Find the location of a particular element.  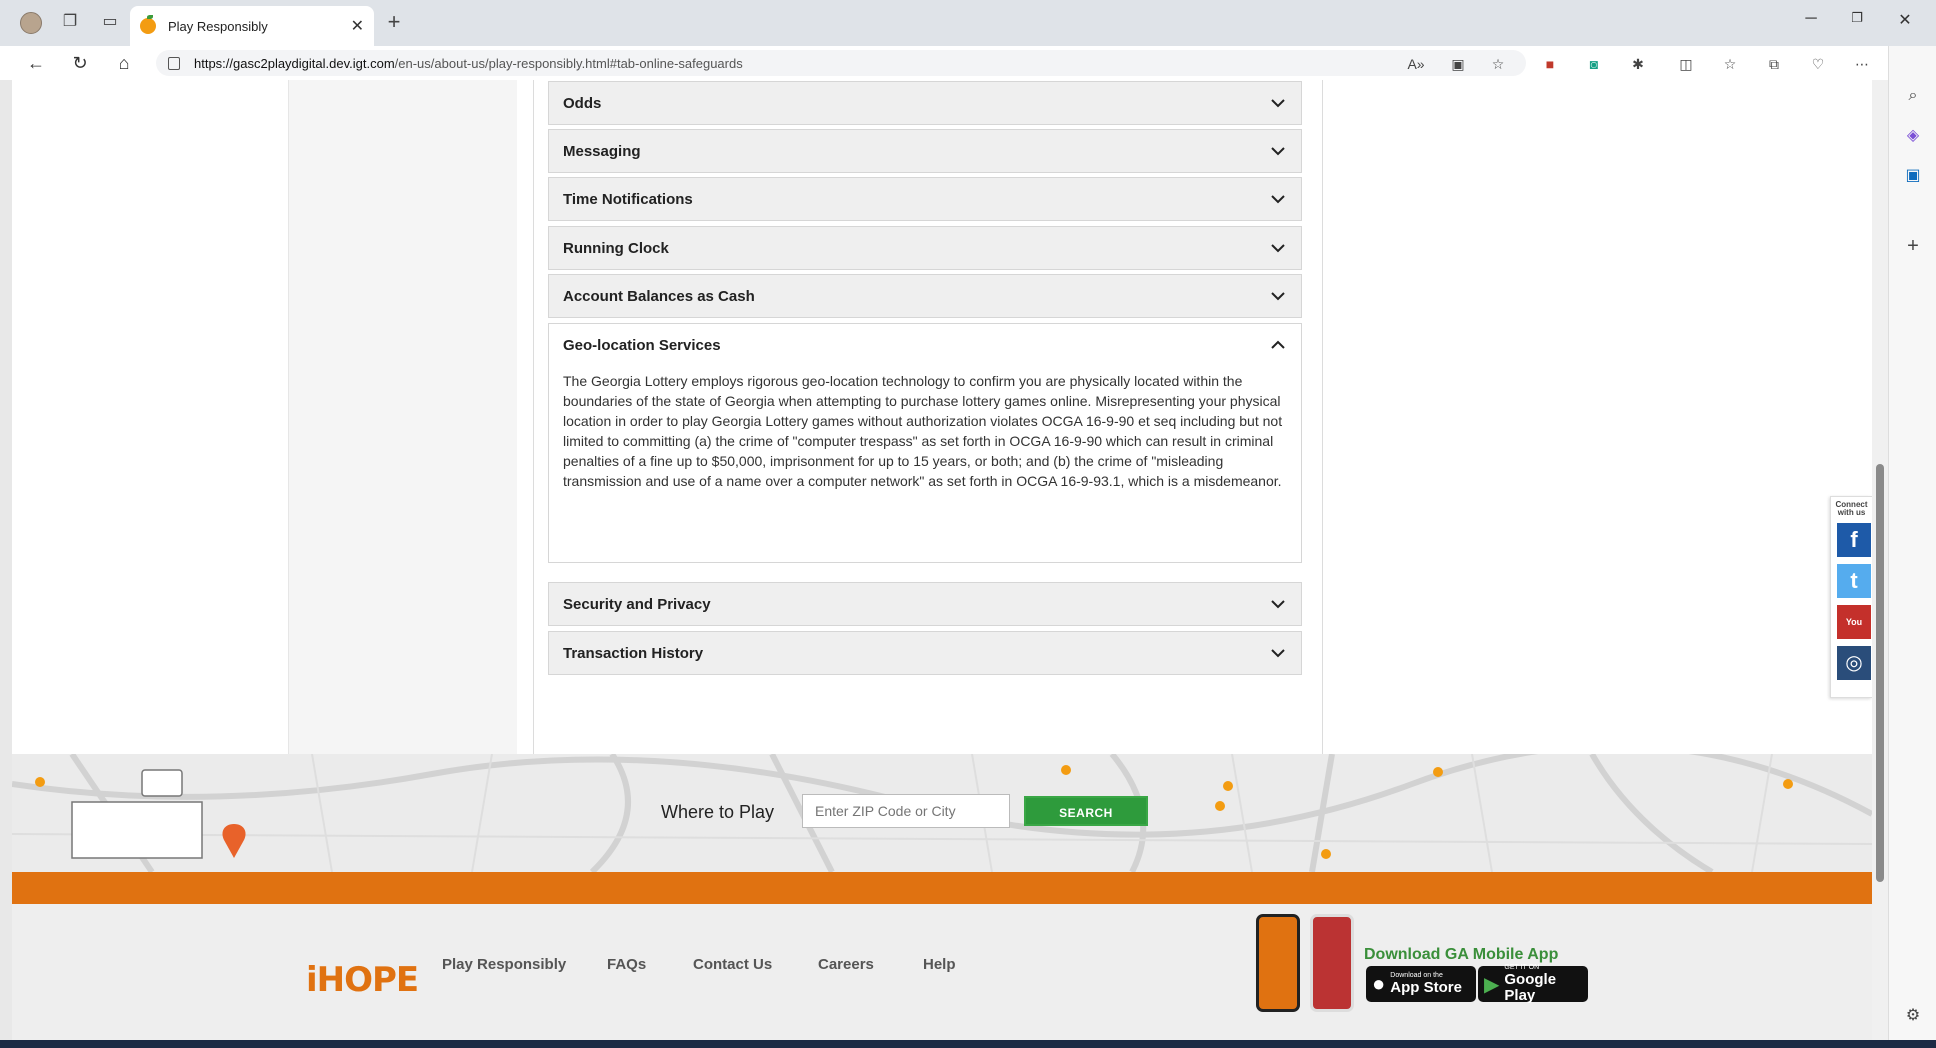

ihope-logo: iHOPE is located at coordinates (362, 980).